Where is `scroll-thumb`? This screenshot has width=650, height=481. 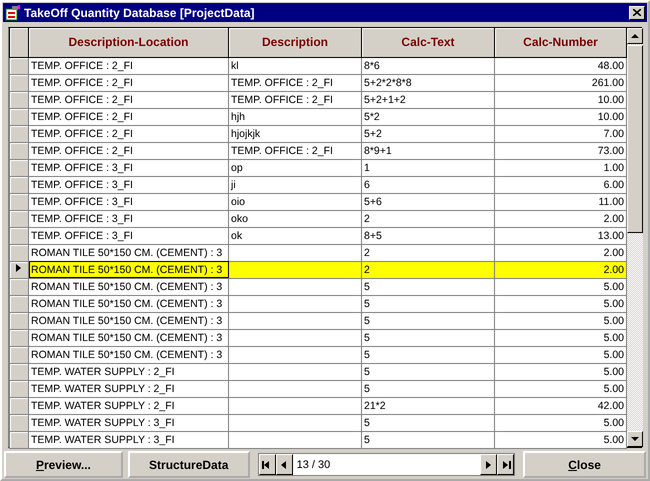
scroll-thumb is located at coordinates (635, 139).